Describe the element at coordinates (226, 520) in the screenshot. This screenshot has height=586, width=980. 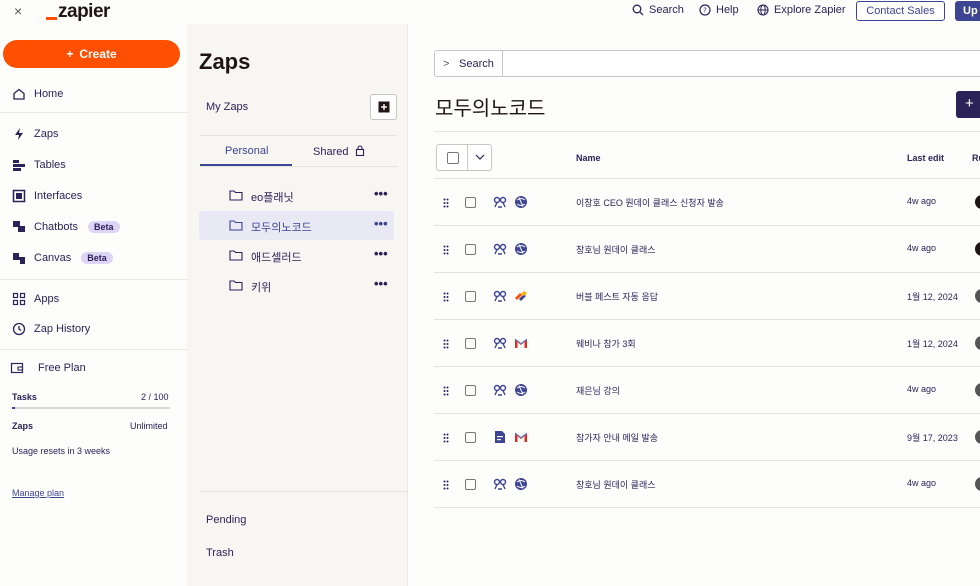
I see `pending-link: Pending` at that location.